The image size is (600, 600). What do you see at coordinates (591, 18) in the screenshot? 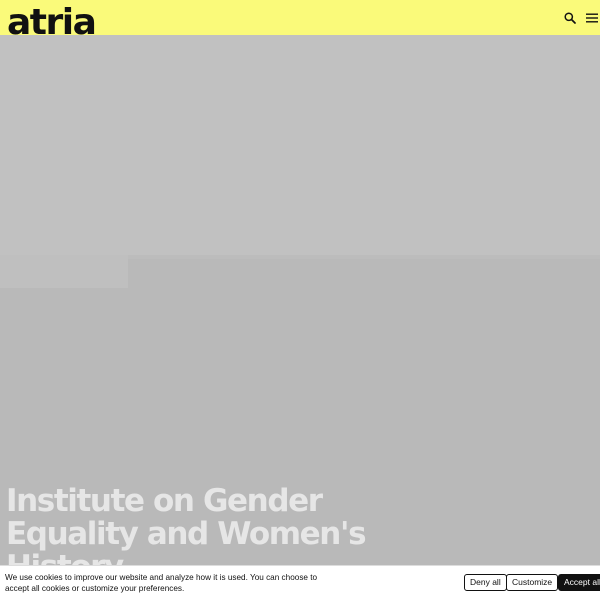
I see `hamburger-menu-icon` at bounding box center [591, 18].